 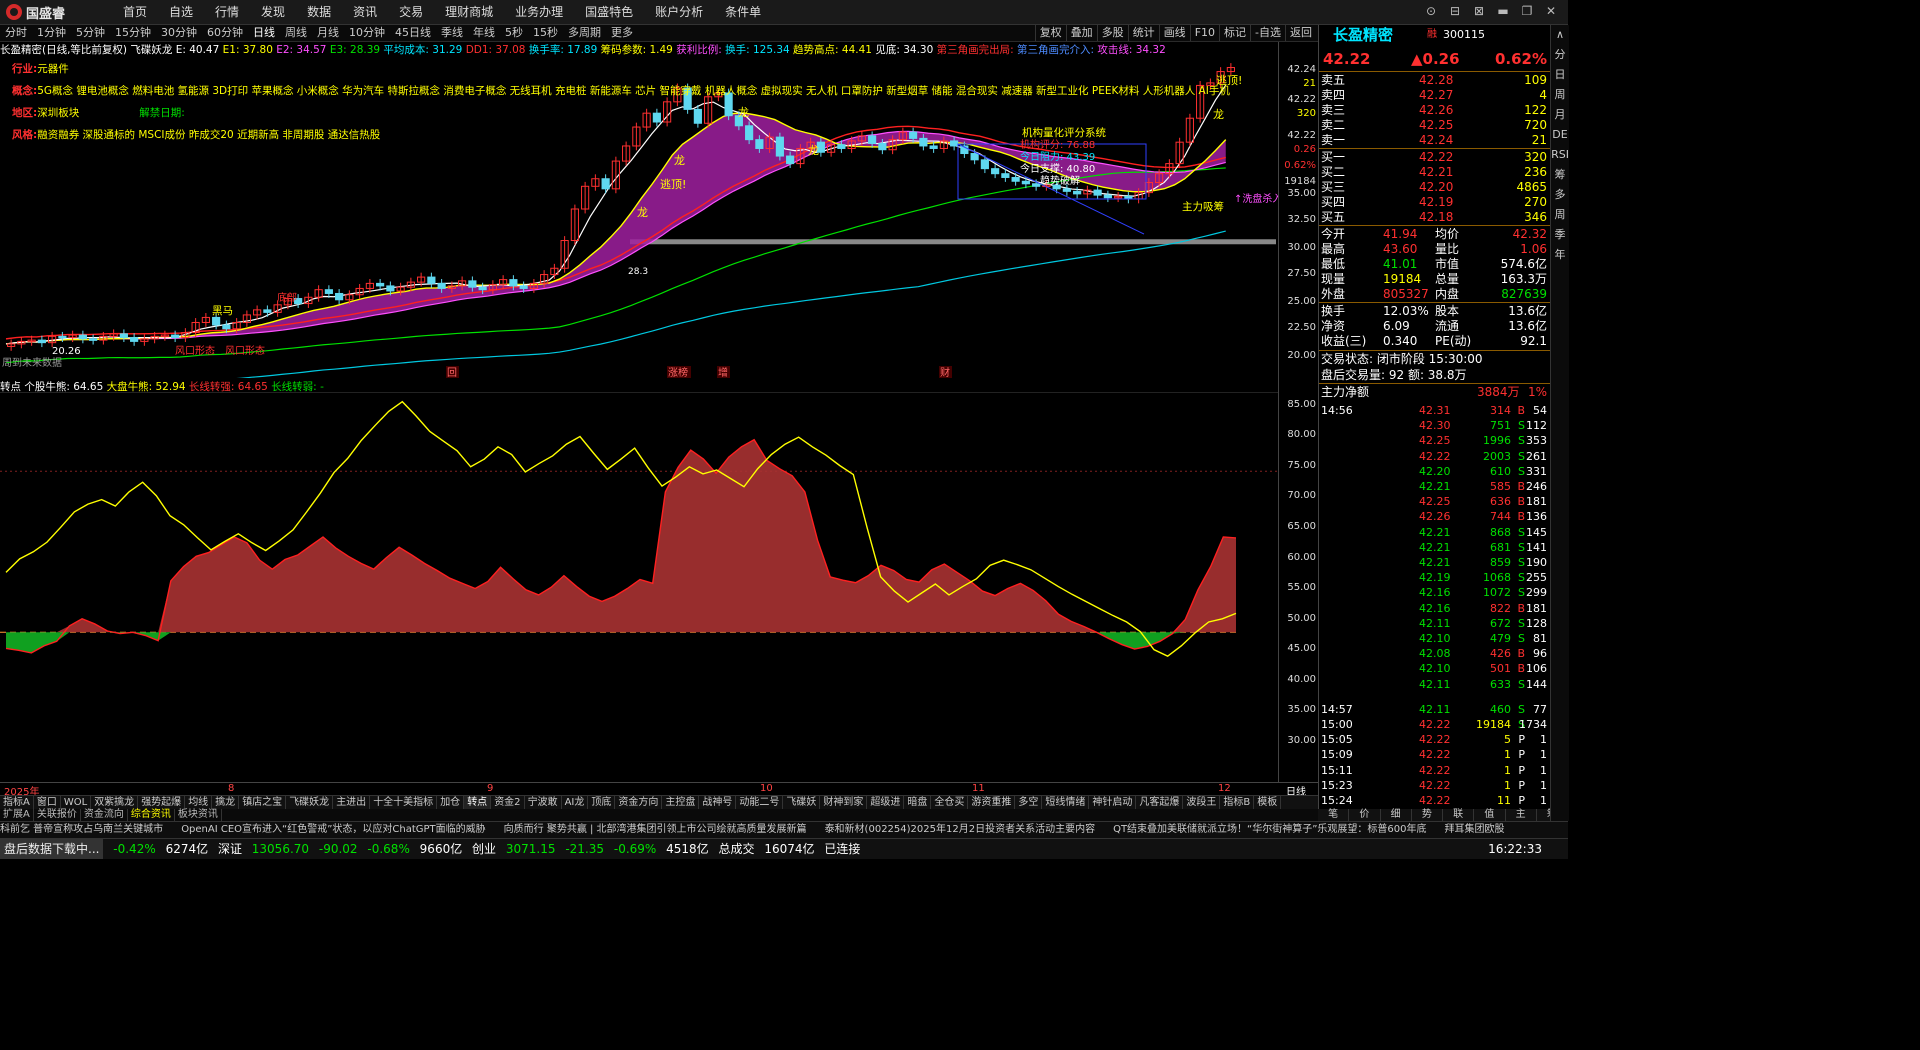 I want to click on menu-item-0: 首页, so click(x=135, y=12).